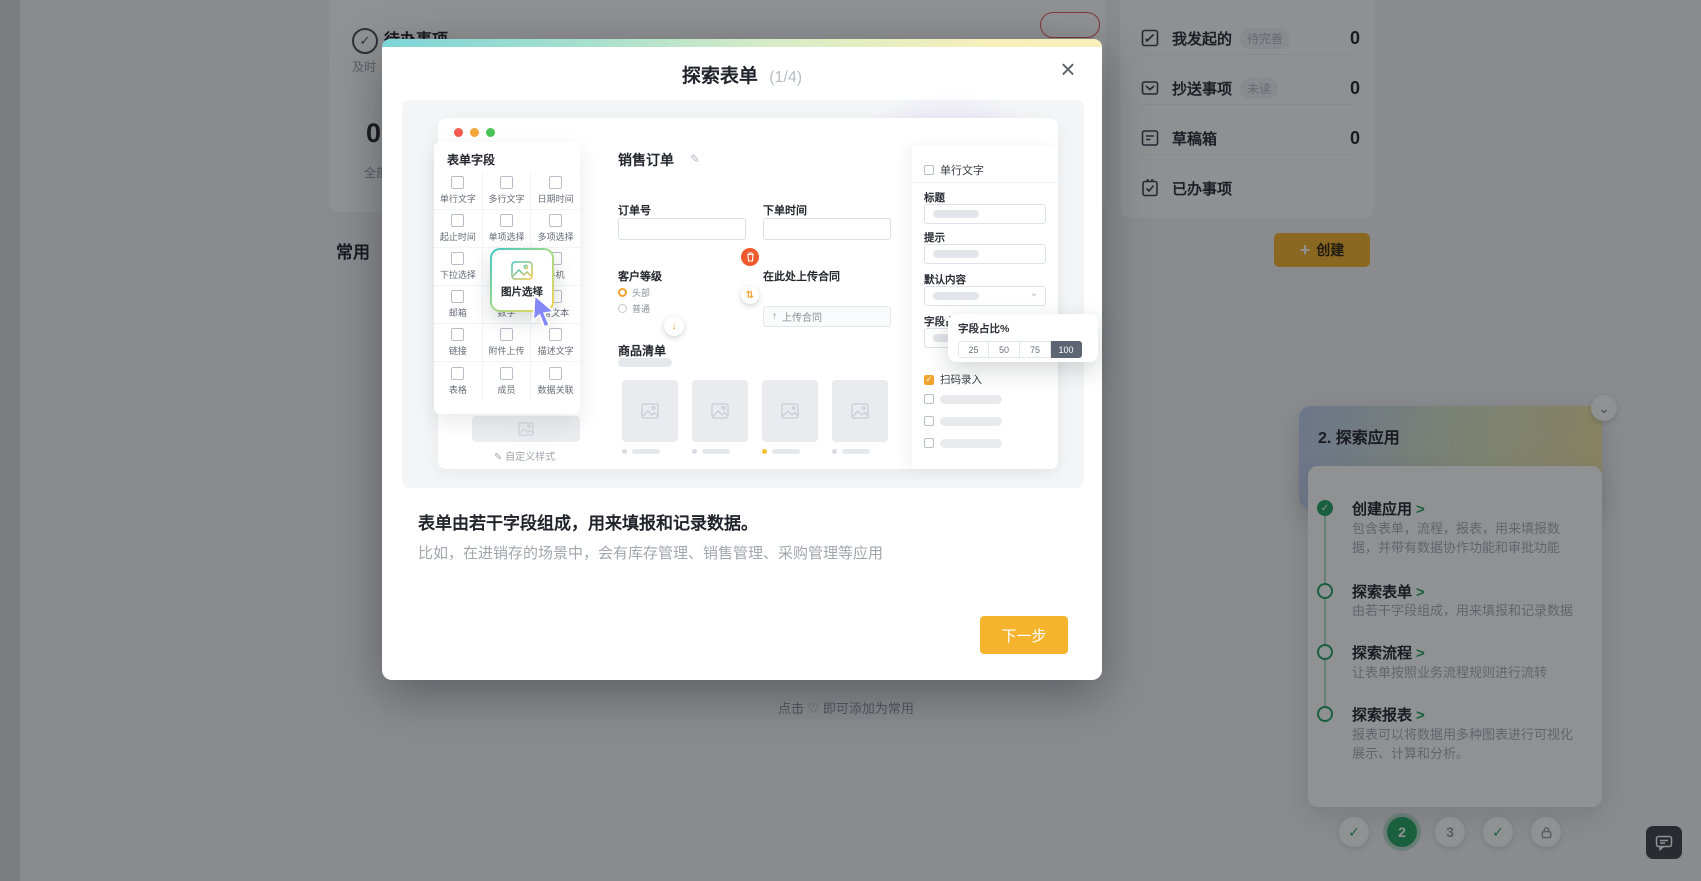  What do you see at coordinates (522, 270) in the screenshot?
I see `image-select-icon` at bounding box center [522, 270].